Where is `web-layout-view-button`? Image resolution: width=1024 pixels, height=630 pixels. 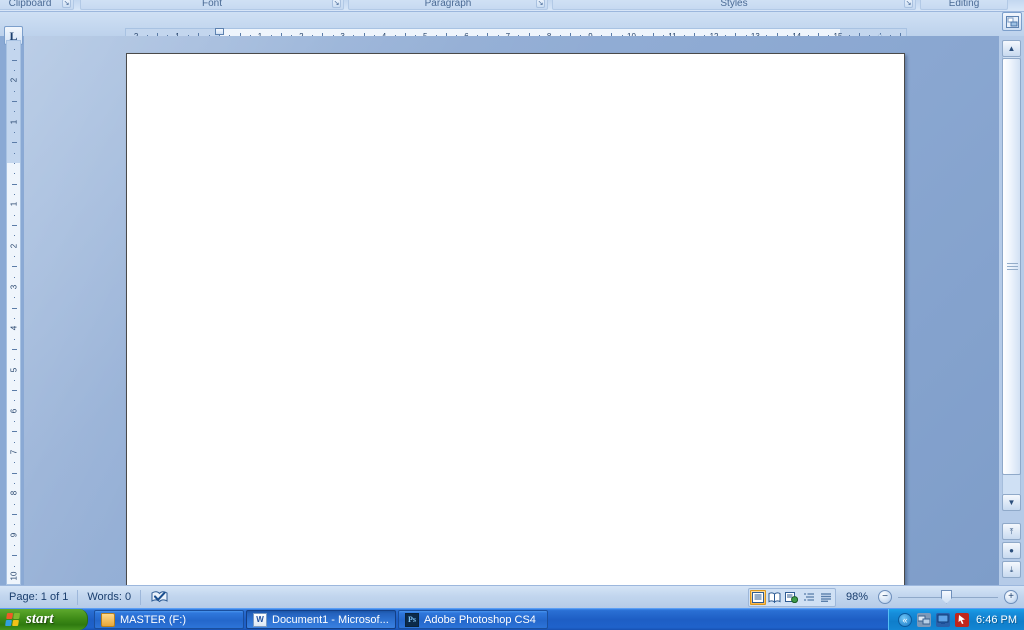
web-layout-view-button is located at coordinates (792, 597).